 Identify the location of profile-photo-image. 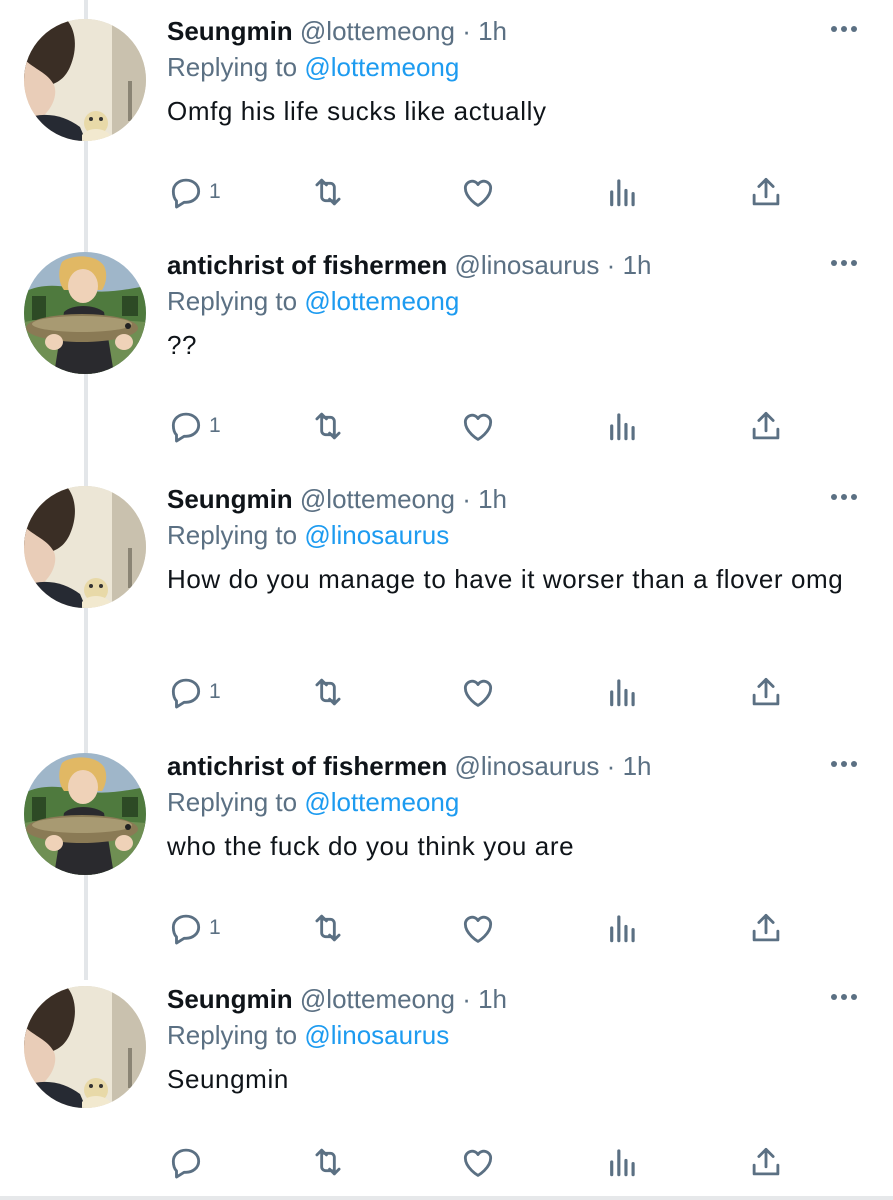
(85, 313).